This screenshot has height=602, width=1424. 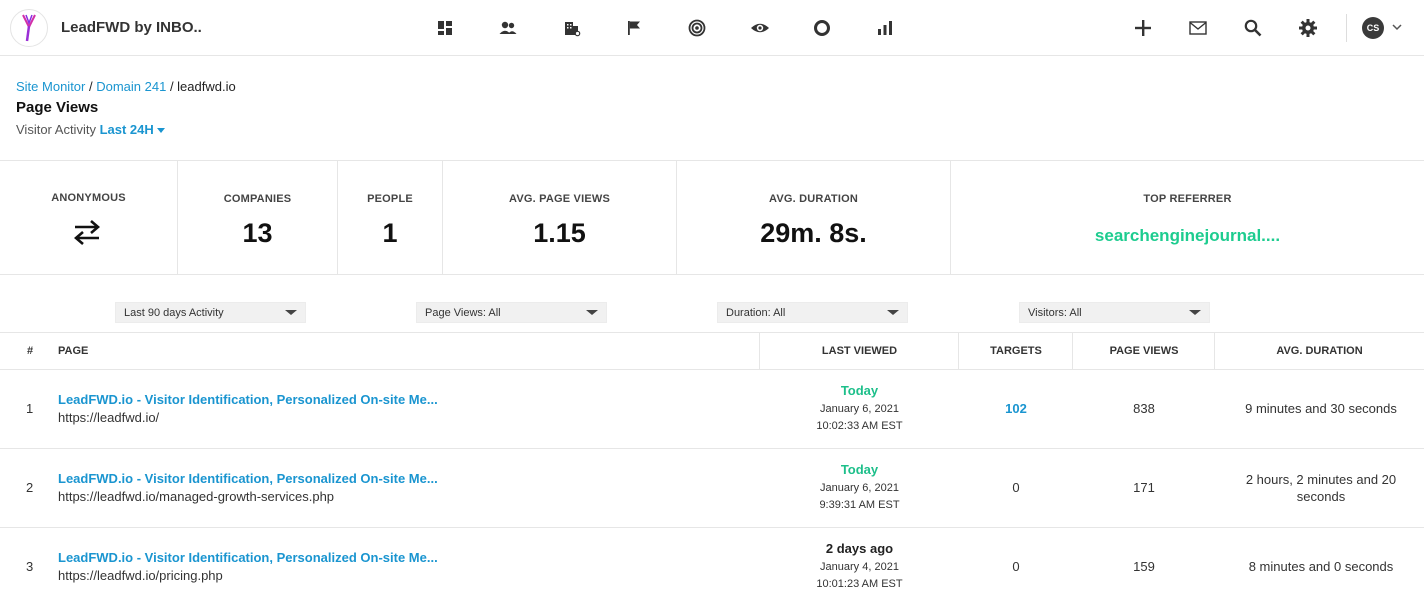 I want to click on mail-icon, so click(x=1198, y=28).